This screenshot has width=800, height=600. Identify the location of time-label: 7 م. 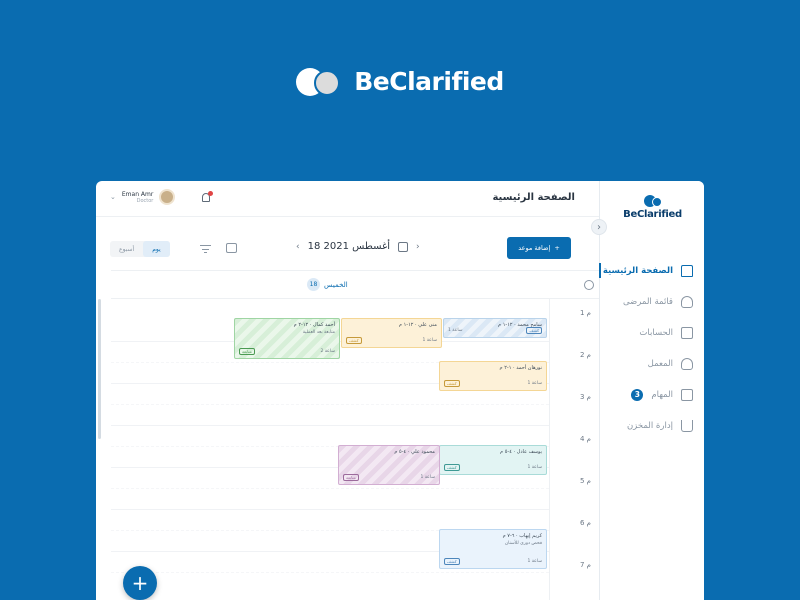
(585, 565).